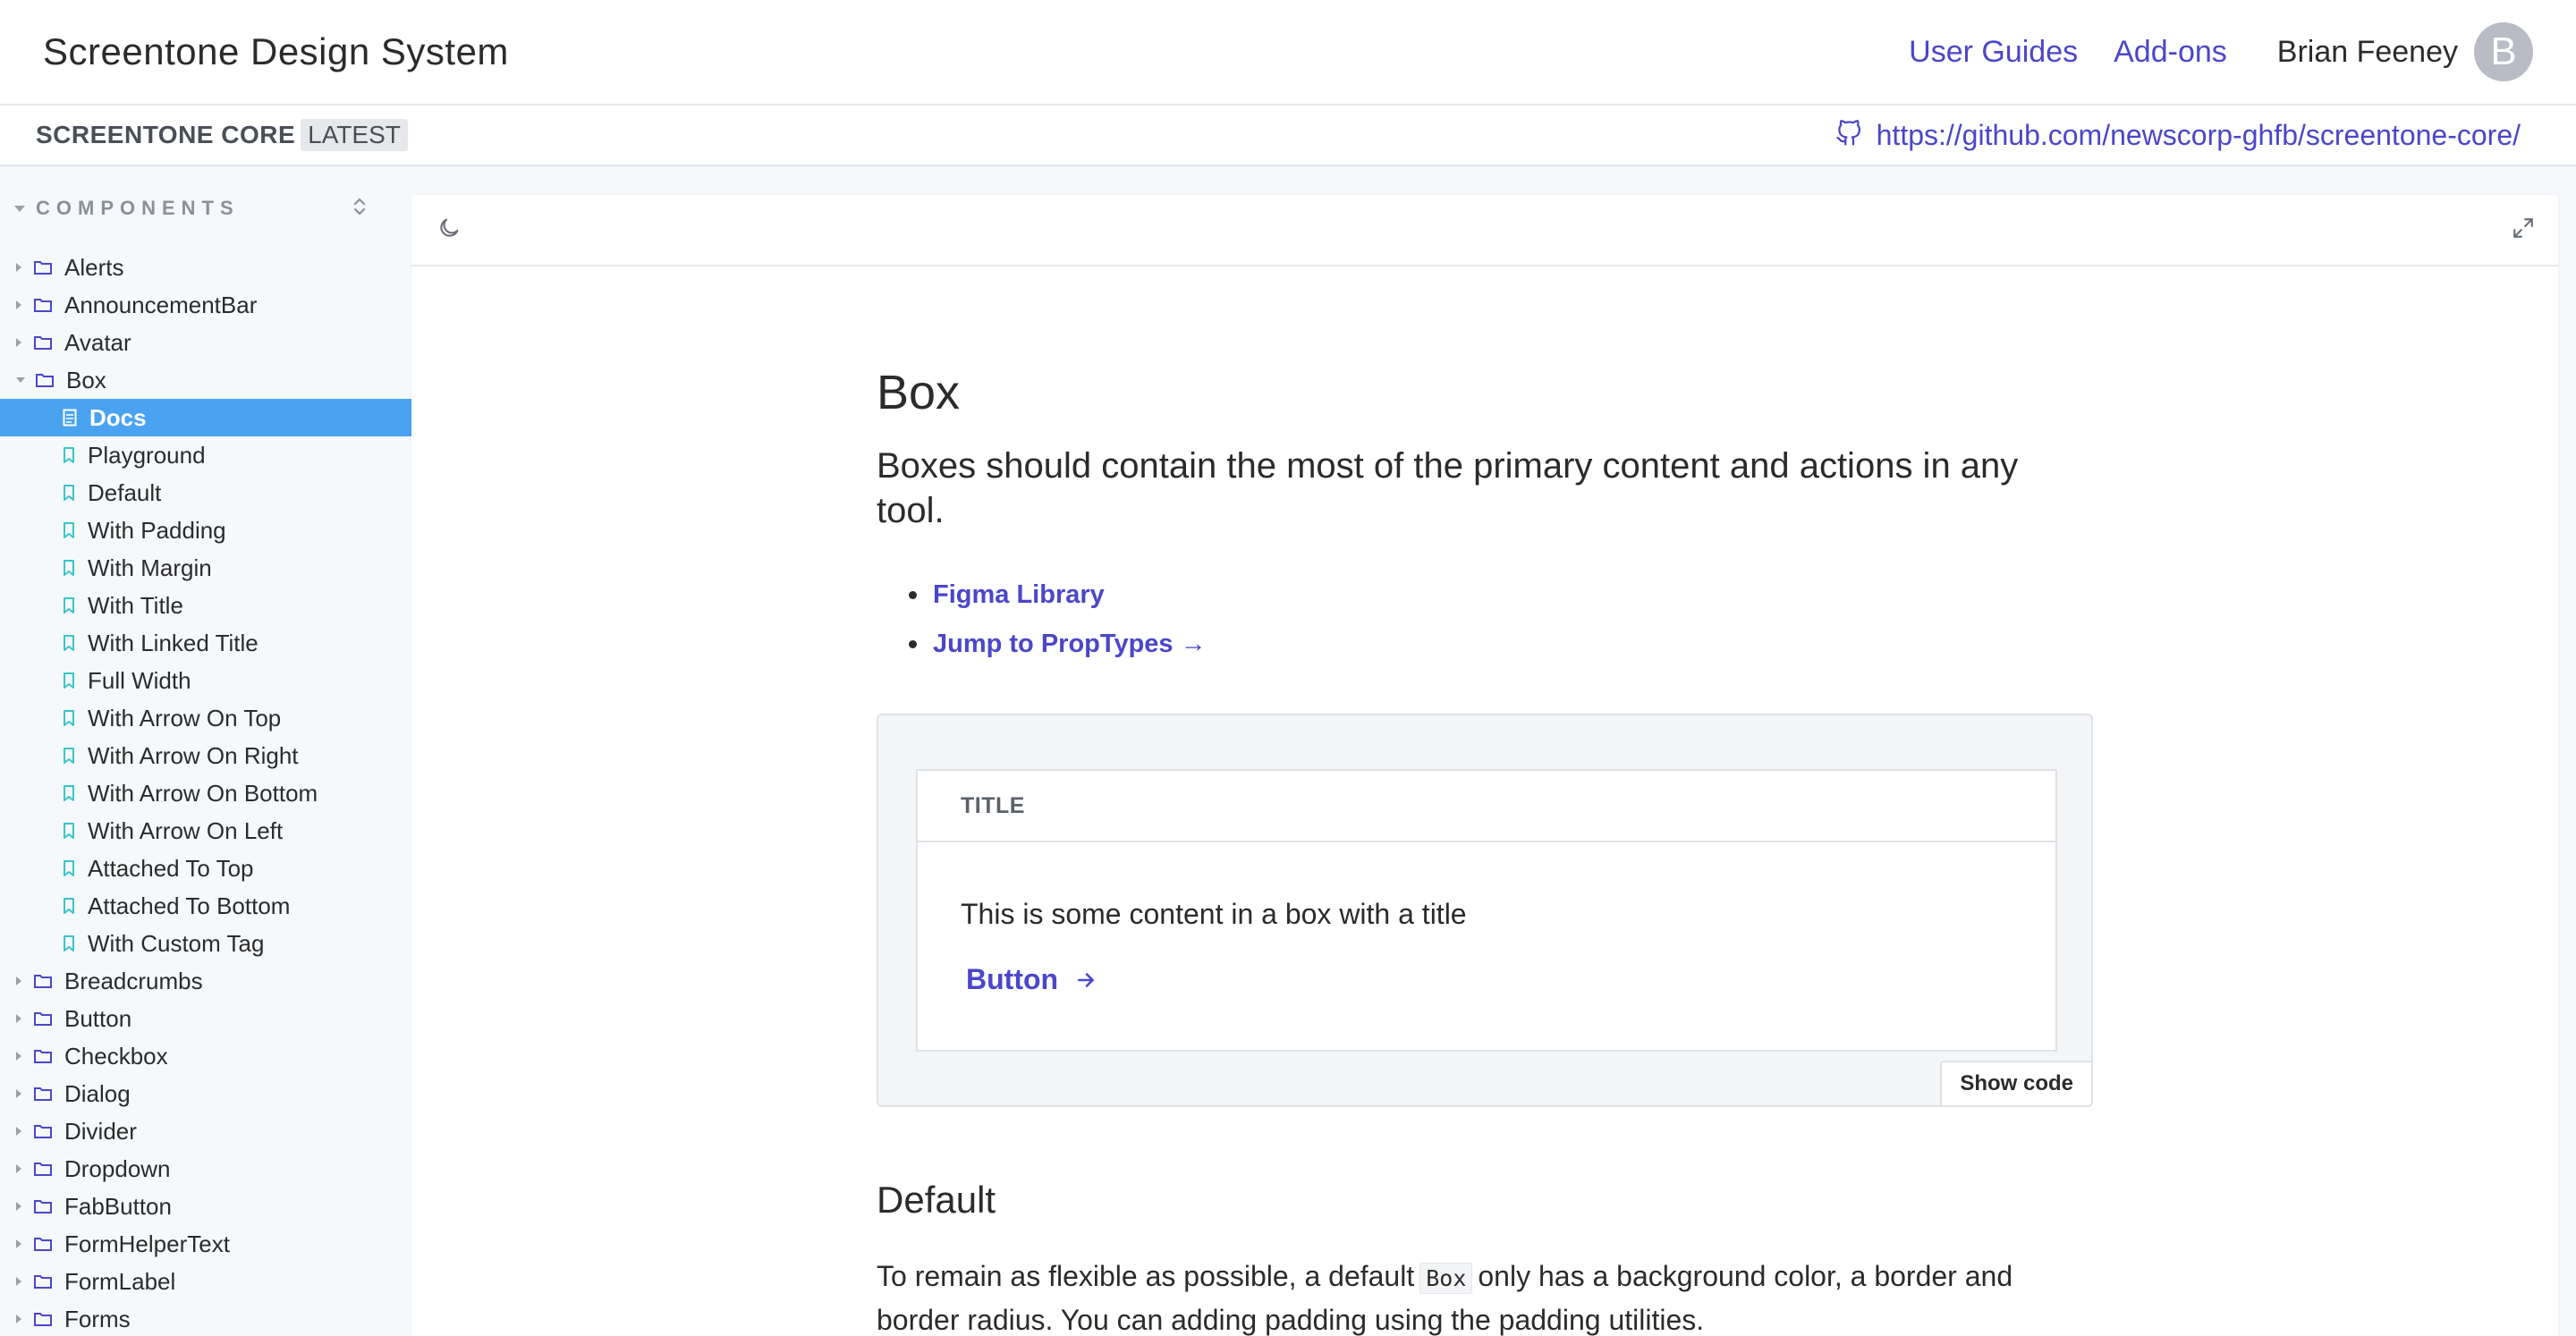 This screenshot has height=1336, width=2576. Describe the element at coordinates (2170, 53) in the screenshot. I see `add-ons-link: Add-ons` at that location.